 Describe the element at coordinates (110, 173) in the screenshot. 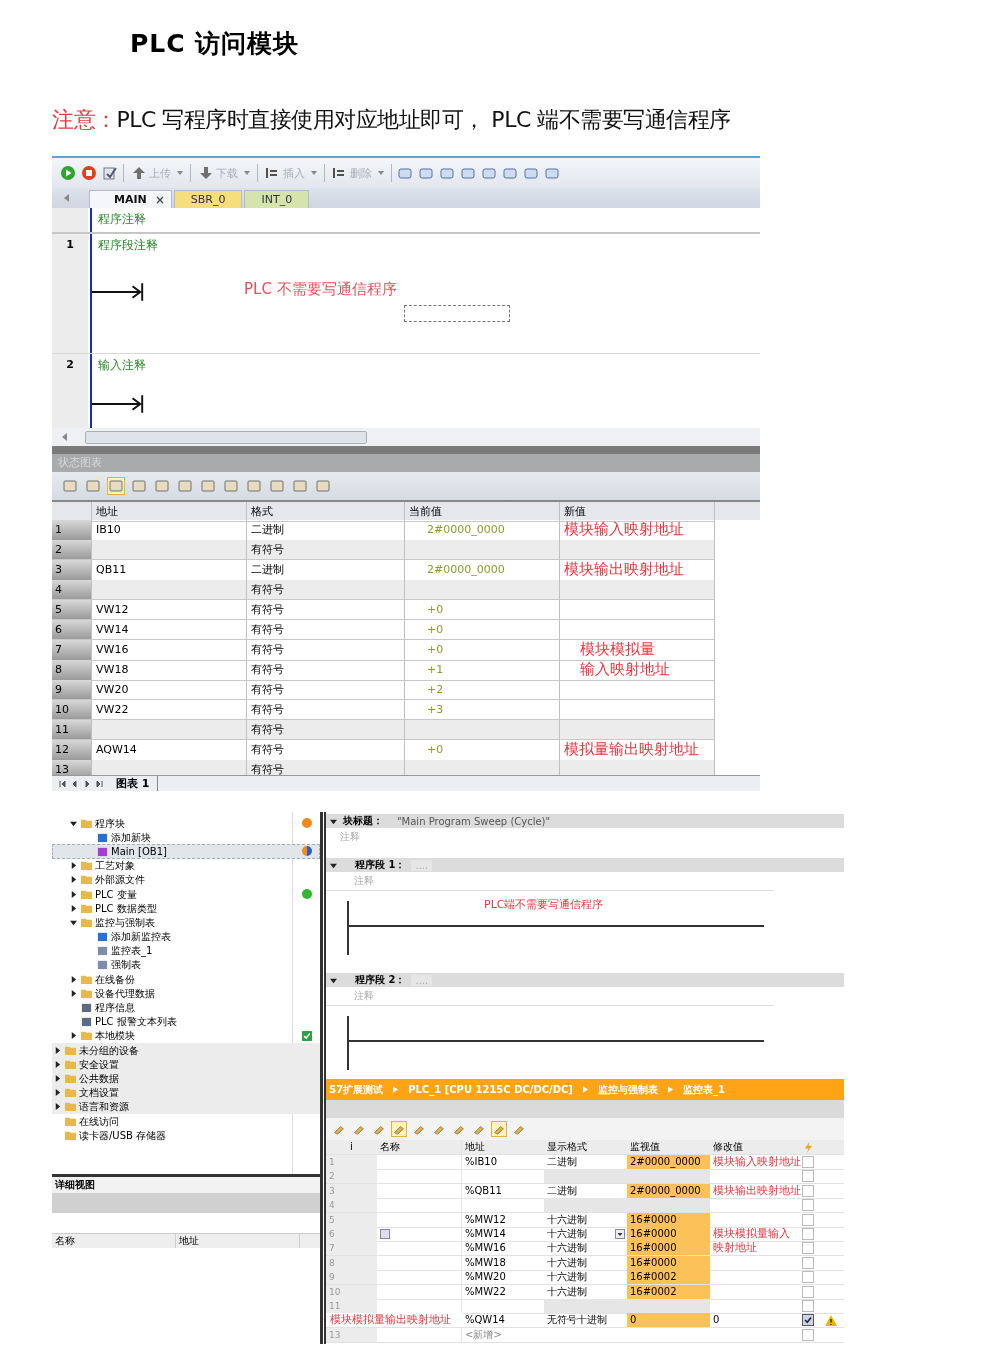

I see `compile-icon` at that location.